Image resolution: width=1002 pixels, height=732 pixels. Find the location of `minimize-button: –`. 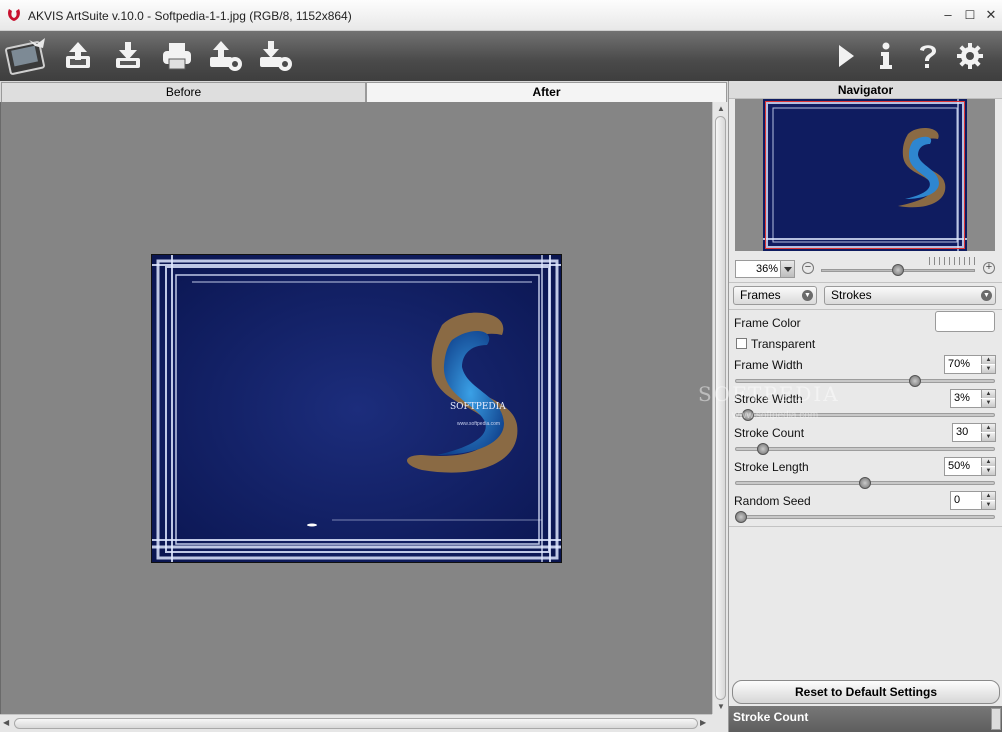

minimize-button: – is located at coordinates (948, 15).